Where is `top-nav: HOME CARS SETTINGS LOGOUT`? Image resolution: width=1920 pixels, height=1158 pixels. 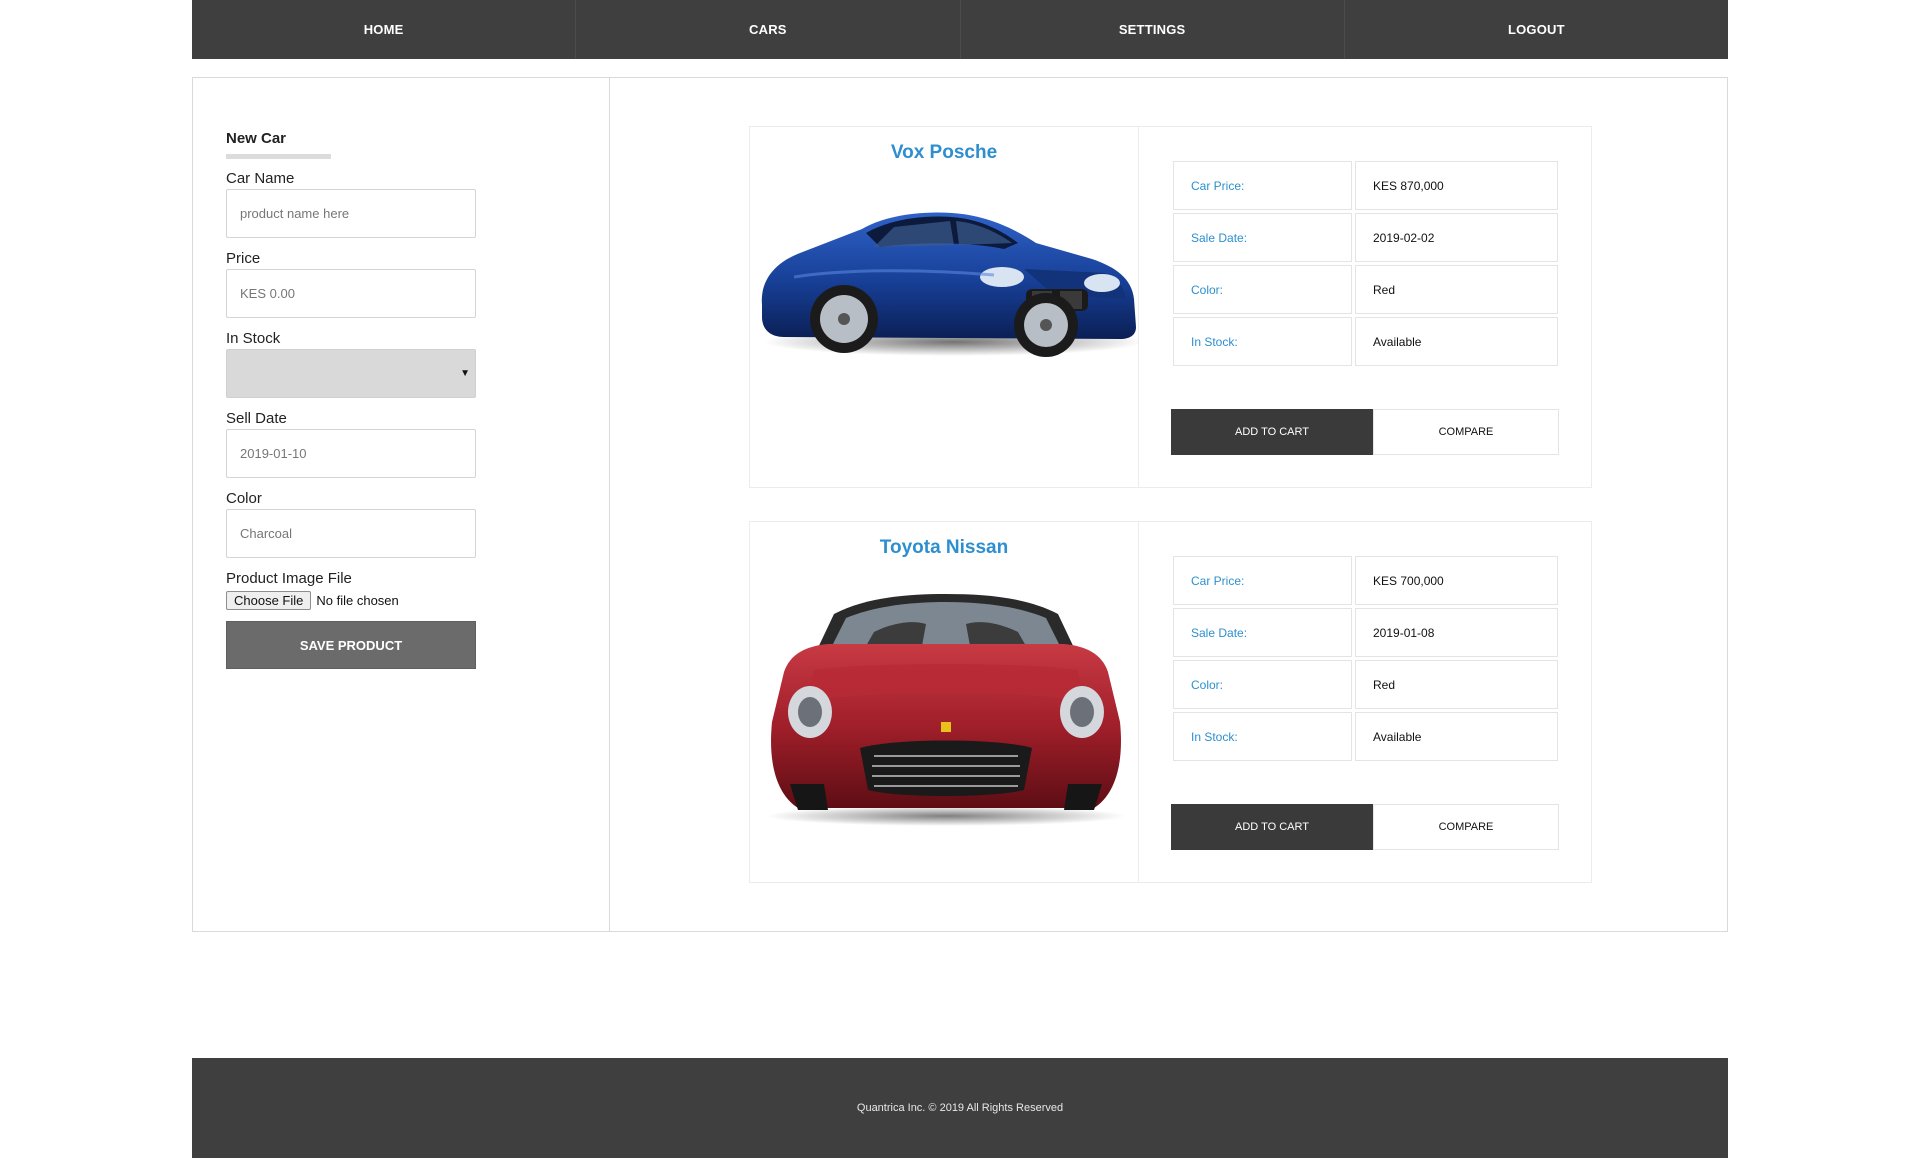 top-nav: HOME CARS SETTINGS LOGOUT is located at coordinates (960, 29).